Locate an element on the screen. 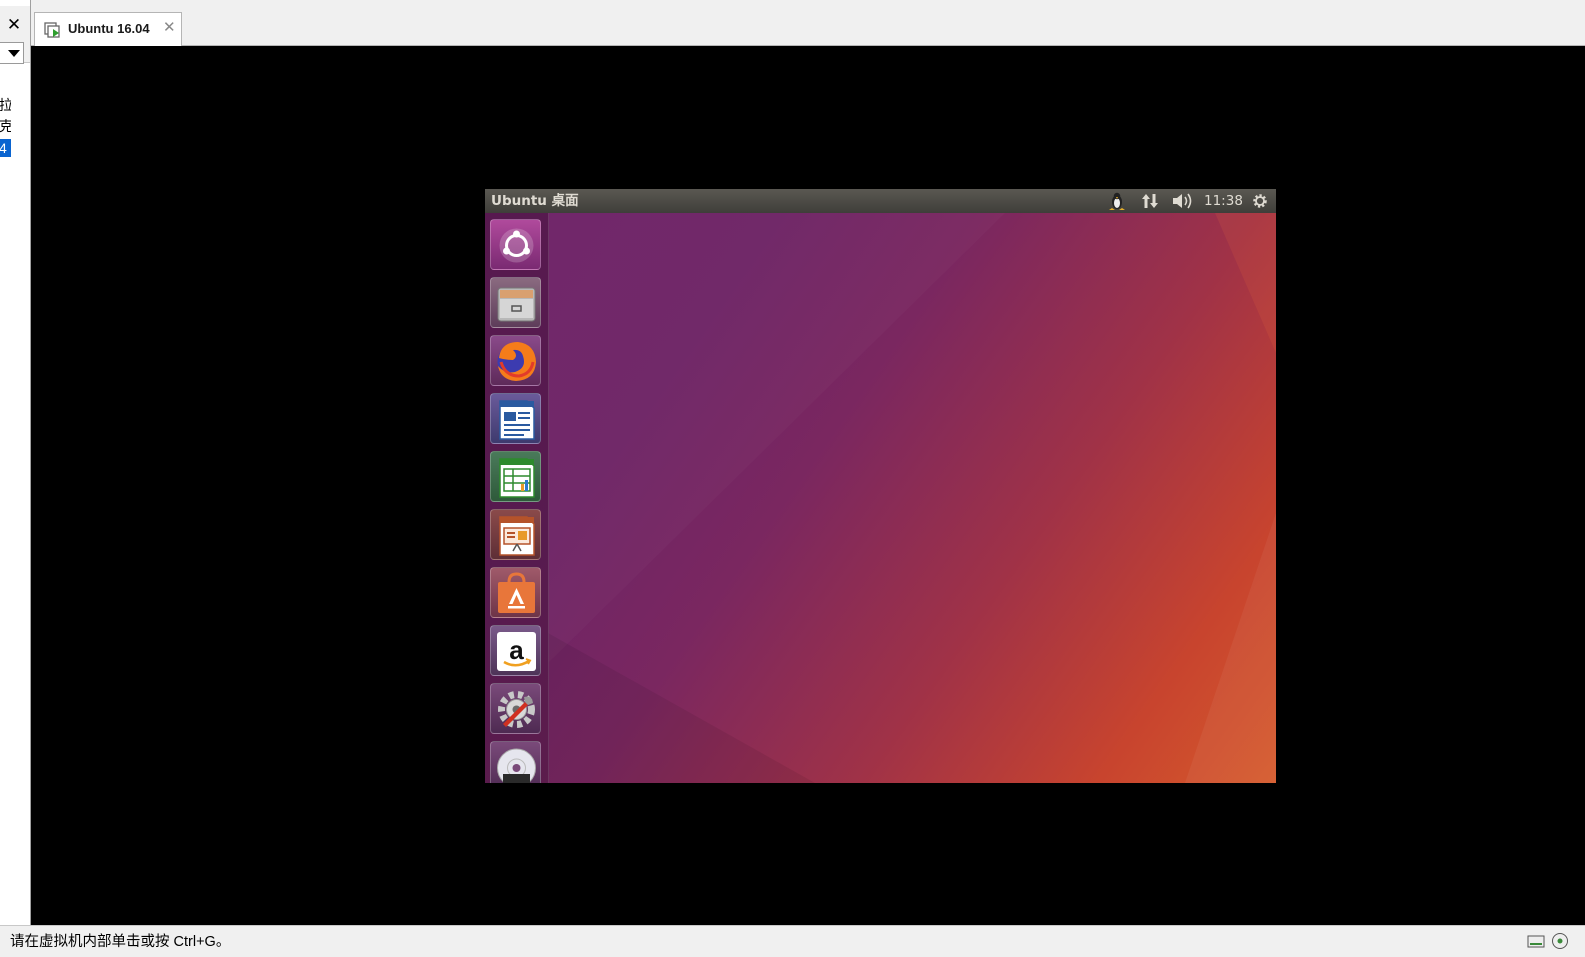 Image resolution: width=1585 pixels, height=957 pixels. svg-text: a is located at coordinates (516, 650).